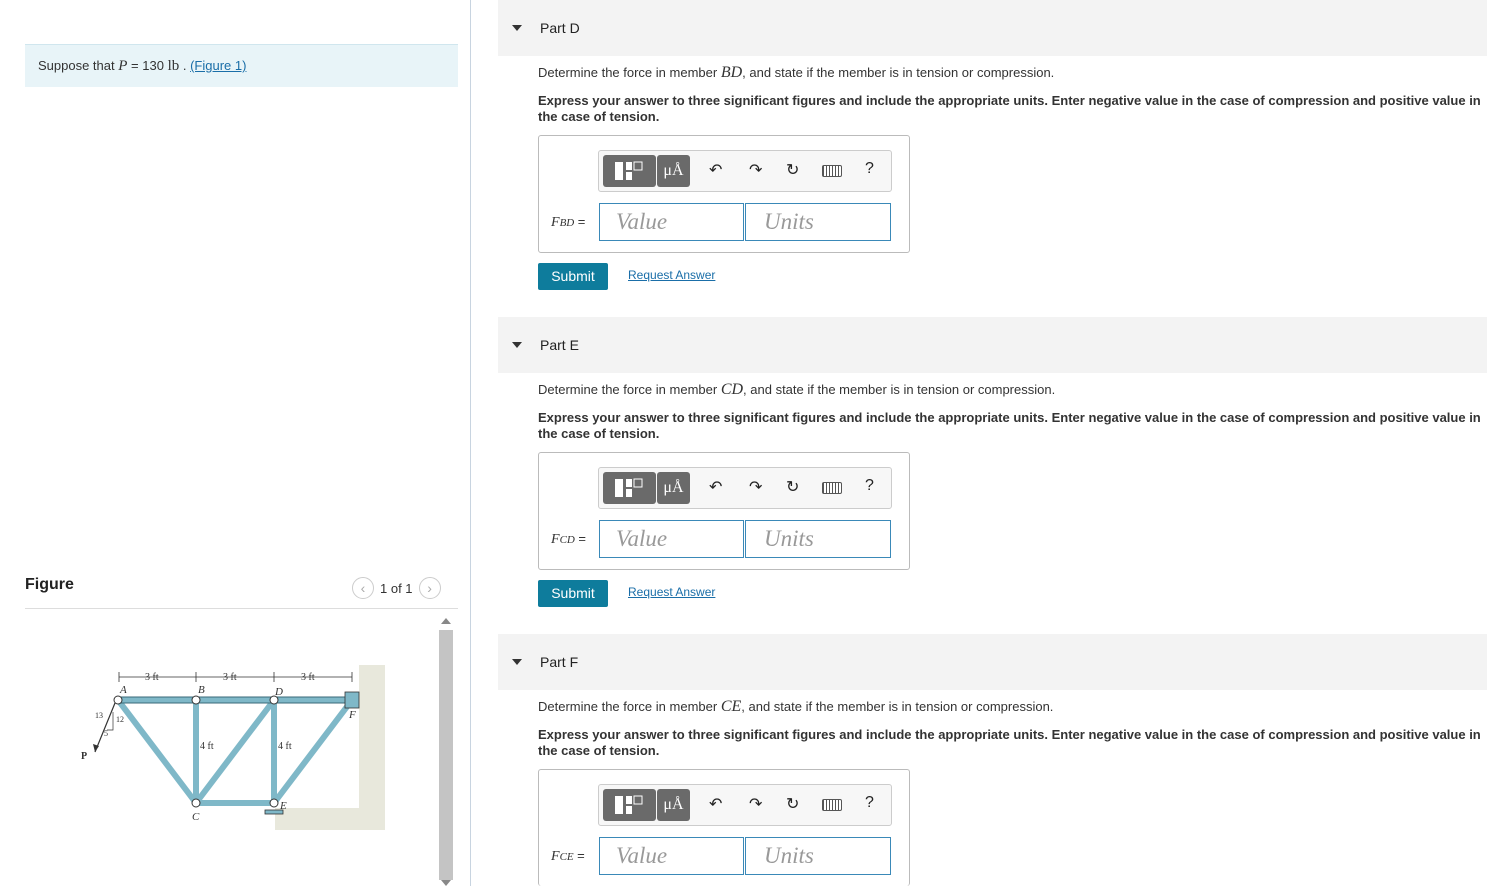 The height and width of the screenshot is (886, 1487). Describe the element at coordinates (235, 751) in the screenshot. I see `truss-members` at that location.